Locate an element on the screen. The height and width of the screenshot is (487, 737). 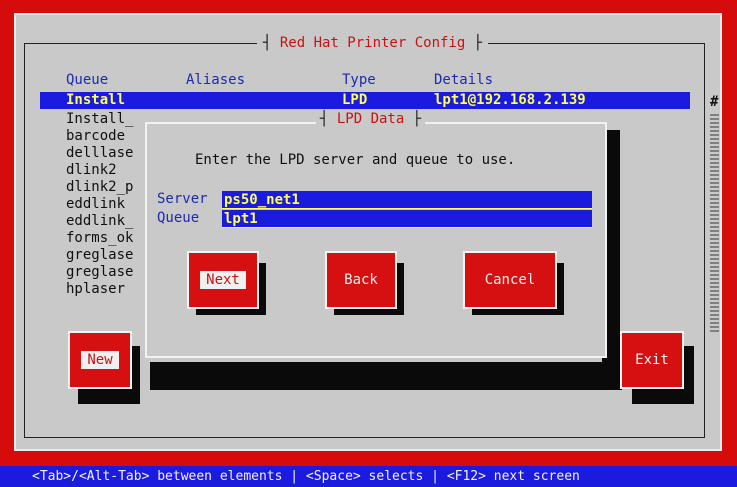
row-queue: Install is located at coordinates (96, 100).